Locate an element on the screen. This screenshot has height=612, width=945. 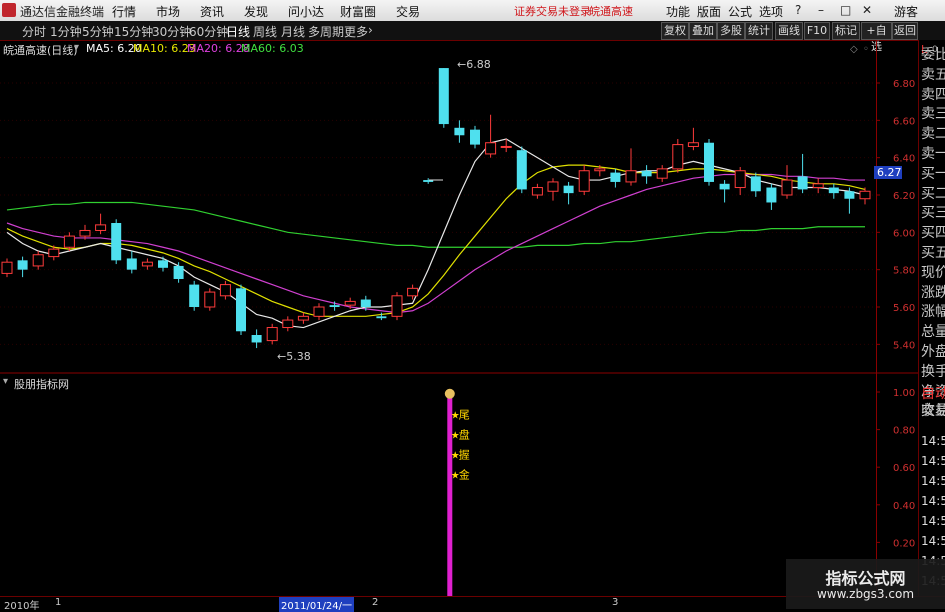
period-5min: 5分钟 is located at coordinates (98, 31).